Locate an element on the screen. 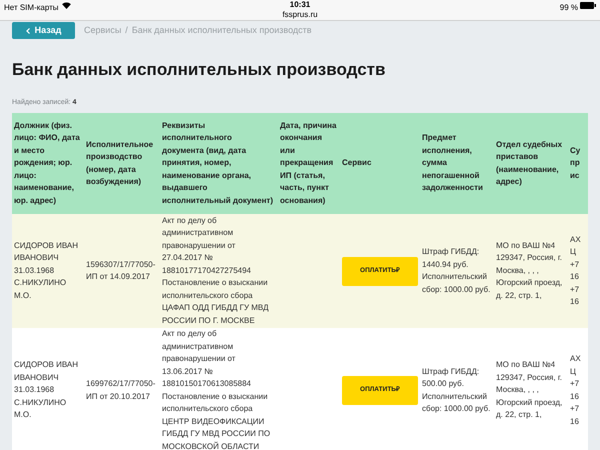 The width and height of the screenshot is (600, 450). table-cell: Штраф ГИБДД: 1440.94 руб. Исполнительский сбор: 1000.00 руб. is located at coordinates (457, 271).